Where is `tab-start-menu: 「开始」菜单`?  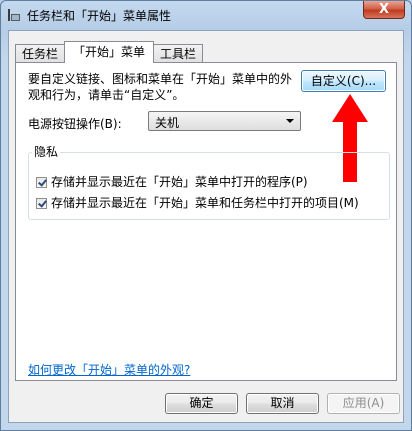 tab-start-menu: 「开始」菜单 is located at coordinates (109, 52).